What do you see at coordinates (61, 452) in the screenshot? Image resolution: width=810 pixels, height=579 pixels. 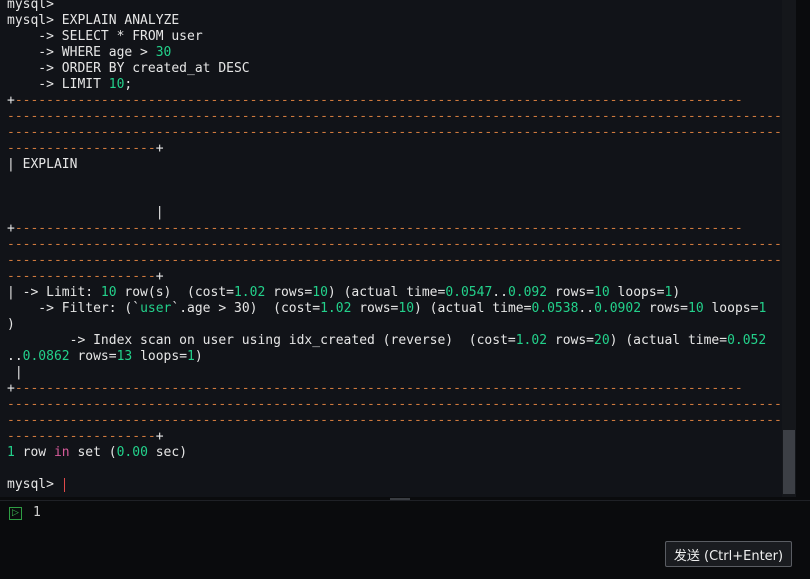 I see `terminal-text: in` at bounding box center [61, 452].